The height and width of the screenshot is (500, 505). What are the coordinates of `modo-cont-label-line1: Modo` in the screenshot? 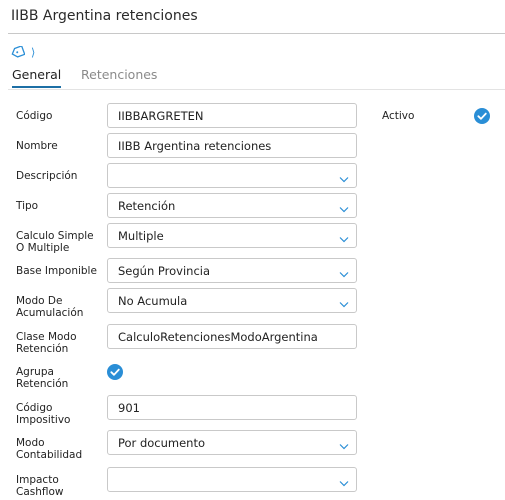 It's located at (30, 443).